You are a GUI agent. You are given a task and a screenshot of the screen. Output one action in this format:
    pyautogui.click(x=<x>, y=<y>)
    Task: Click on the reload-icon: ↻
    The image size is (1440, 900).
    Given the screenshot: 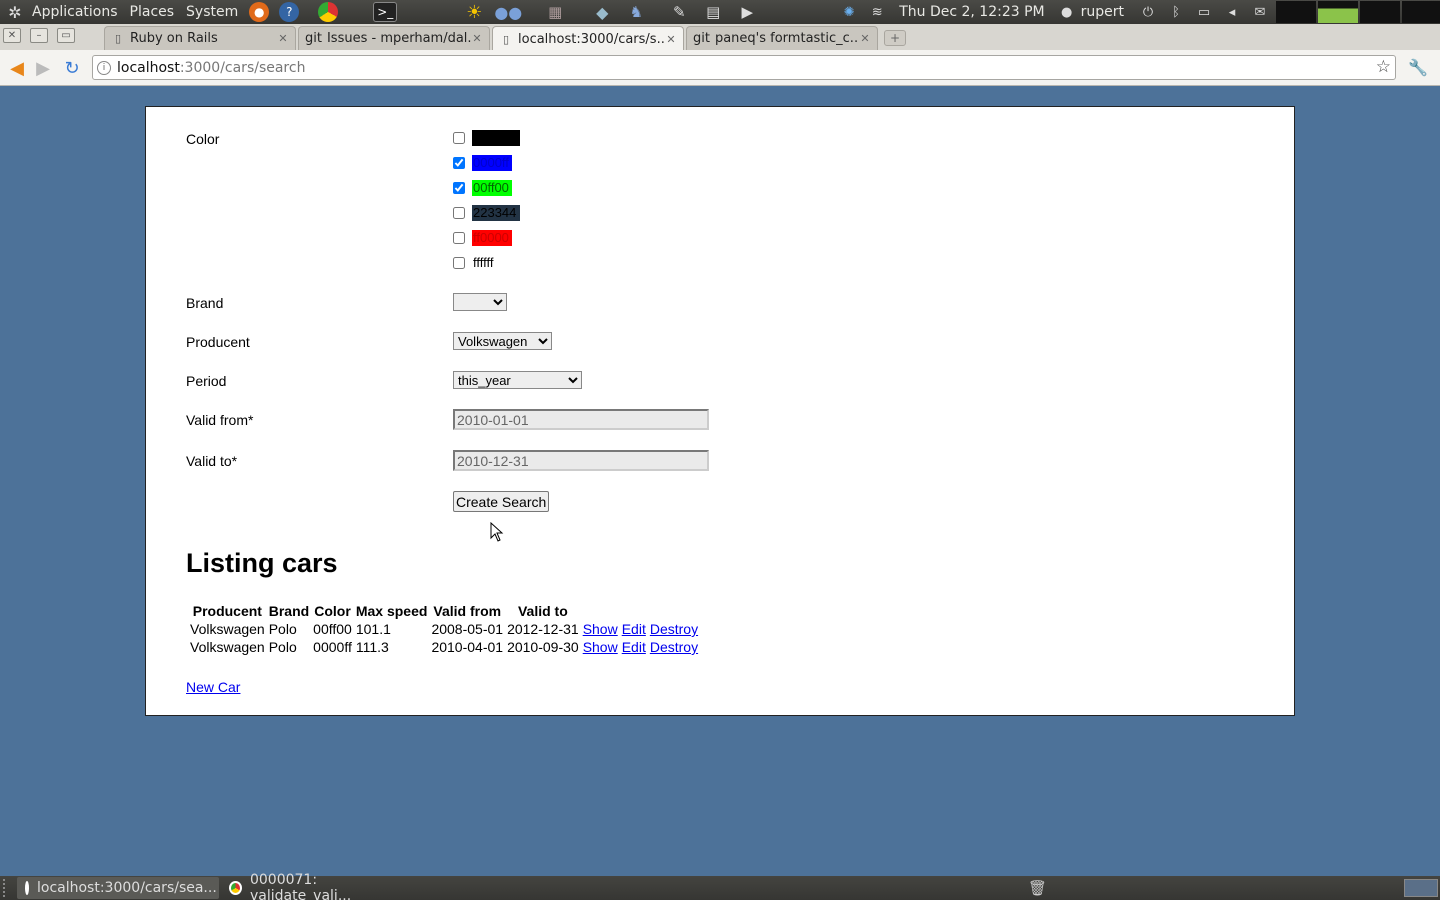 What is the action you would take?
    pyautogui.click(x=72, y=68)
    